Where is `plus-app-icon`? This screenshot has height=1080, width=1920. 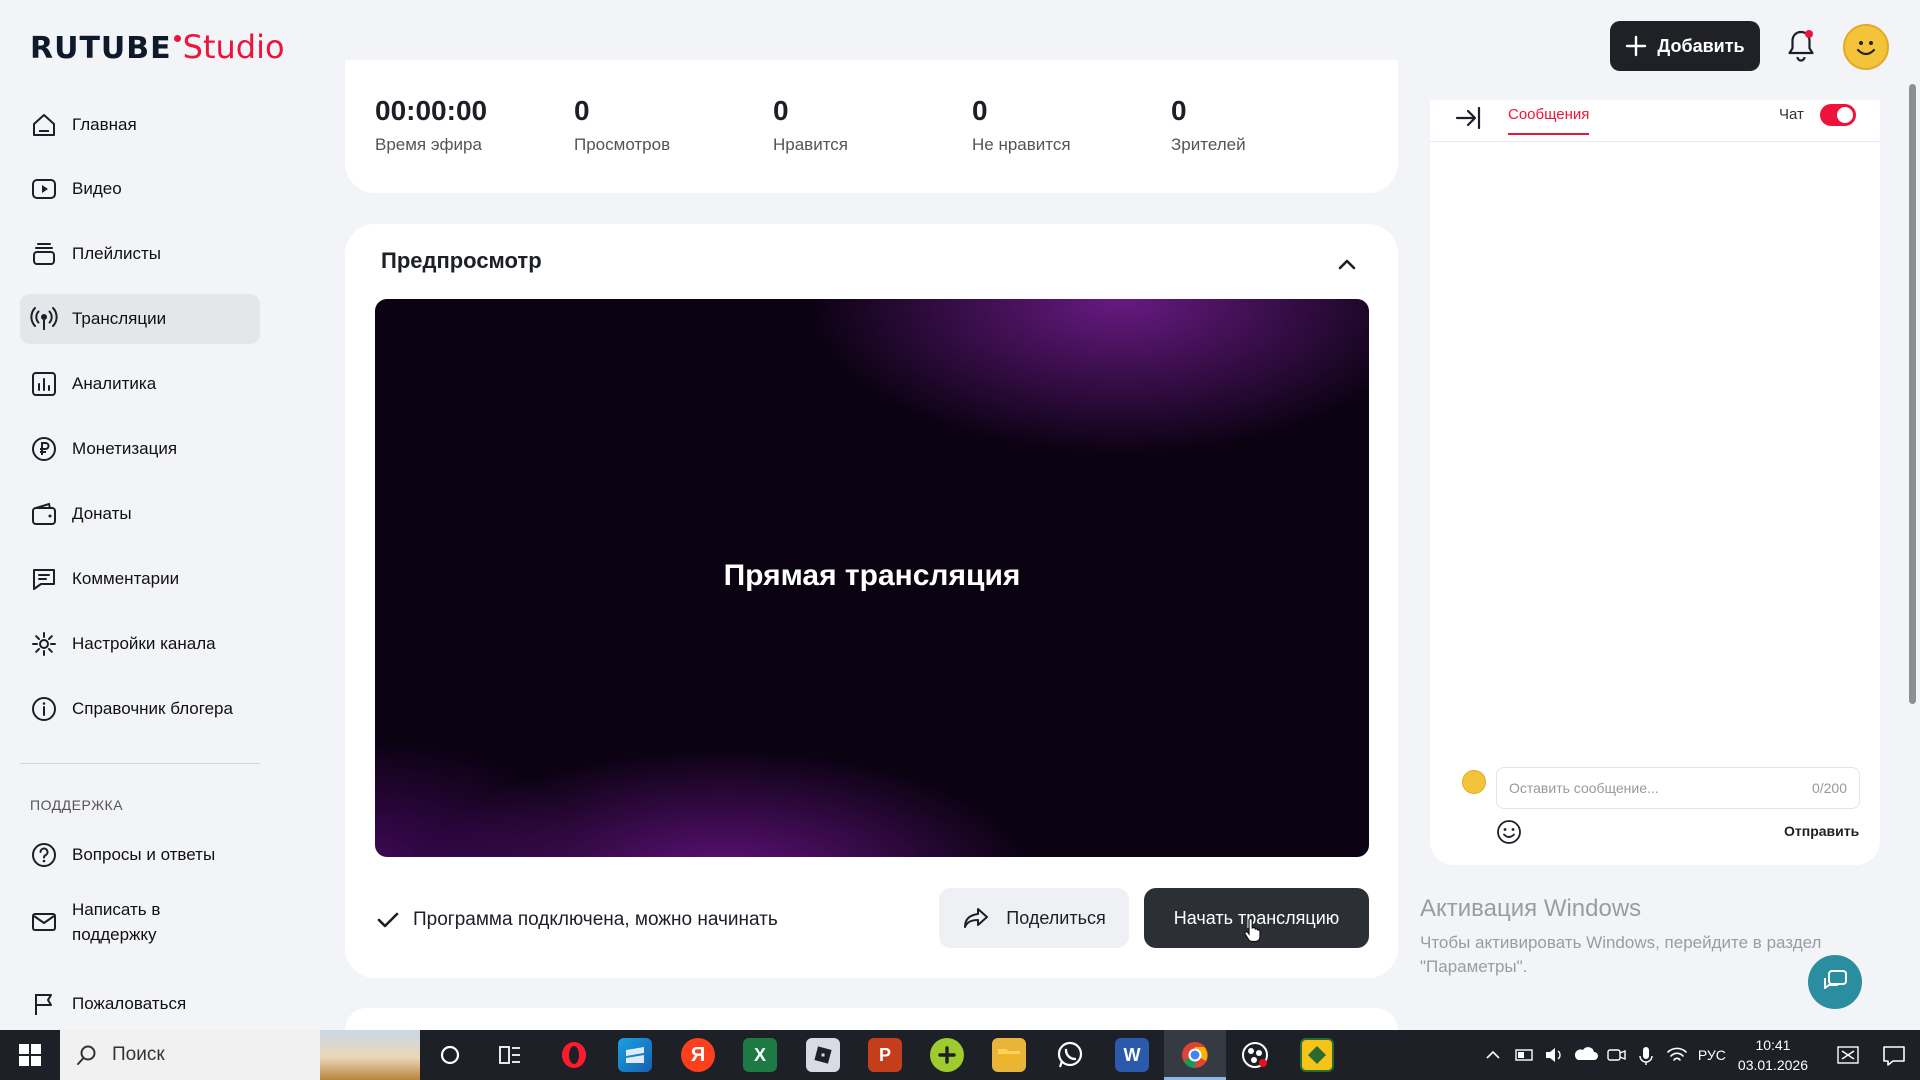
plus-app-icon is located at coordinates (947, 1055).